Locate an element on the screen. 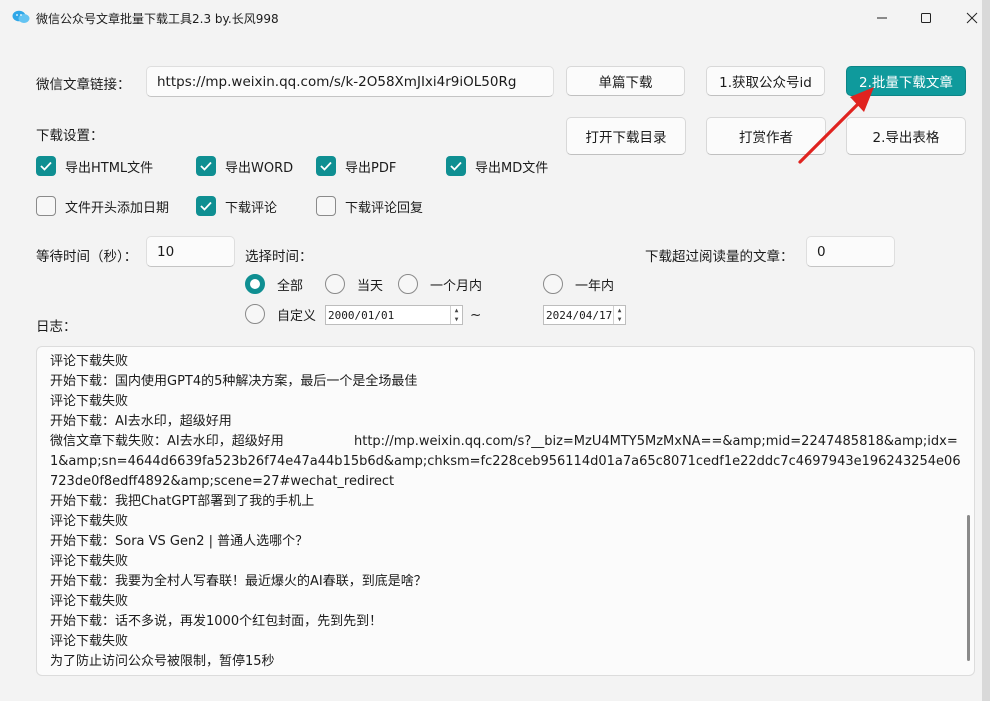  open-dir-button: 打开下载目录 is located at coordinates (626, 136).